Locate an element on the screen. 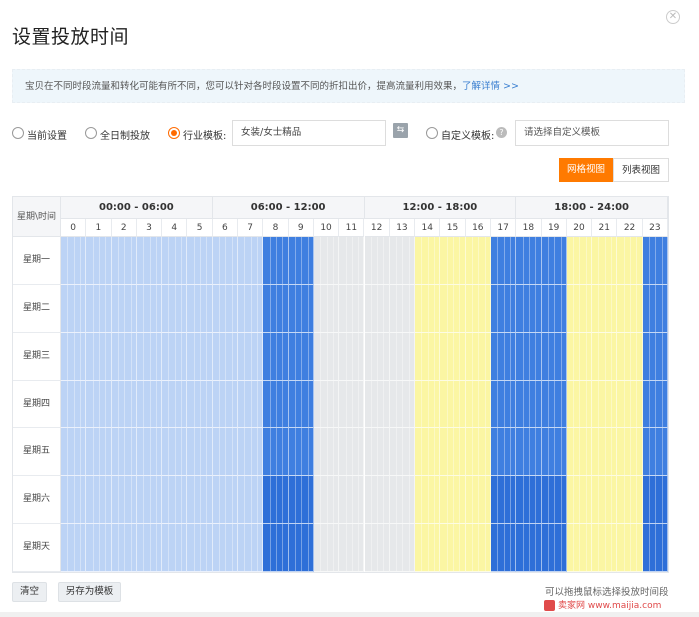 This screenshot has width=699, height=617. hour-header: 9 is located at coordinates (301, 228).